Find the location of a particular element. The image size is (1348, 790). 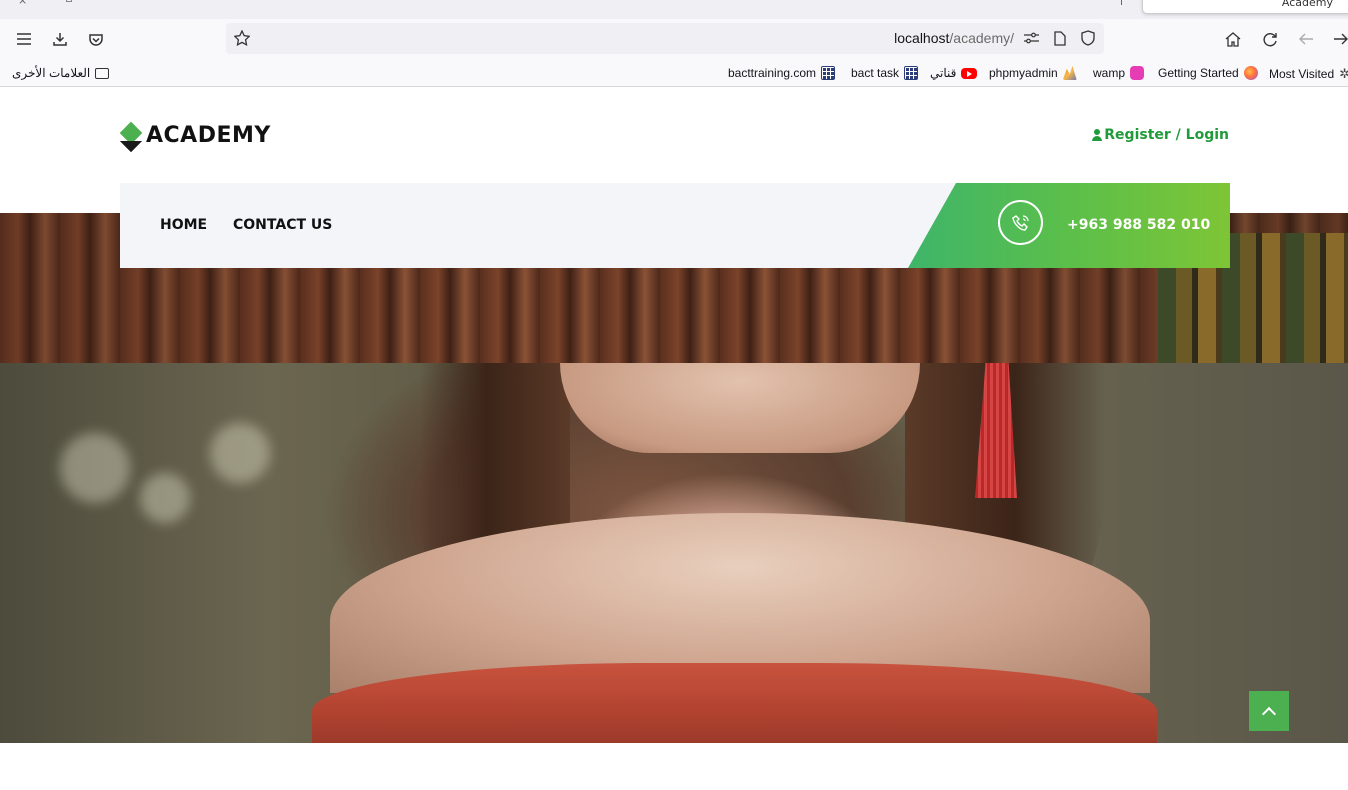

bookmark-getting-started: Getting Started is located at coordinates (1208, 73).